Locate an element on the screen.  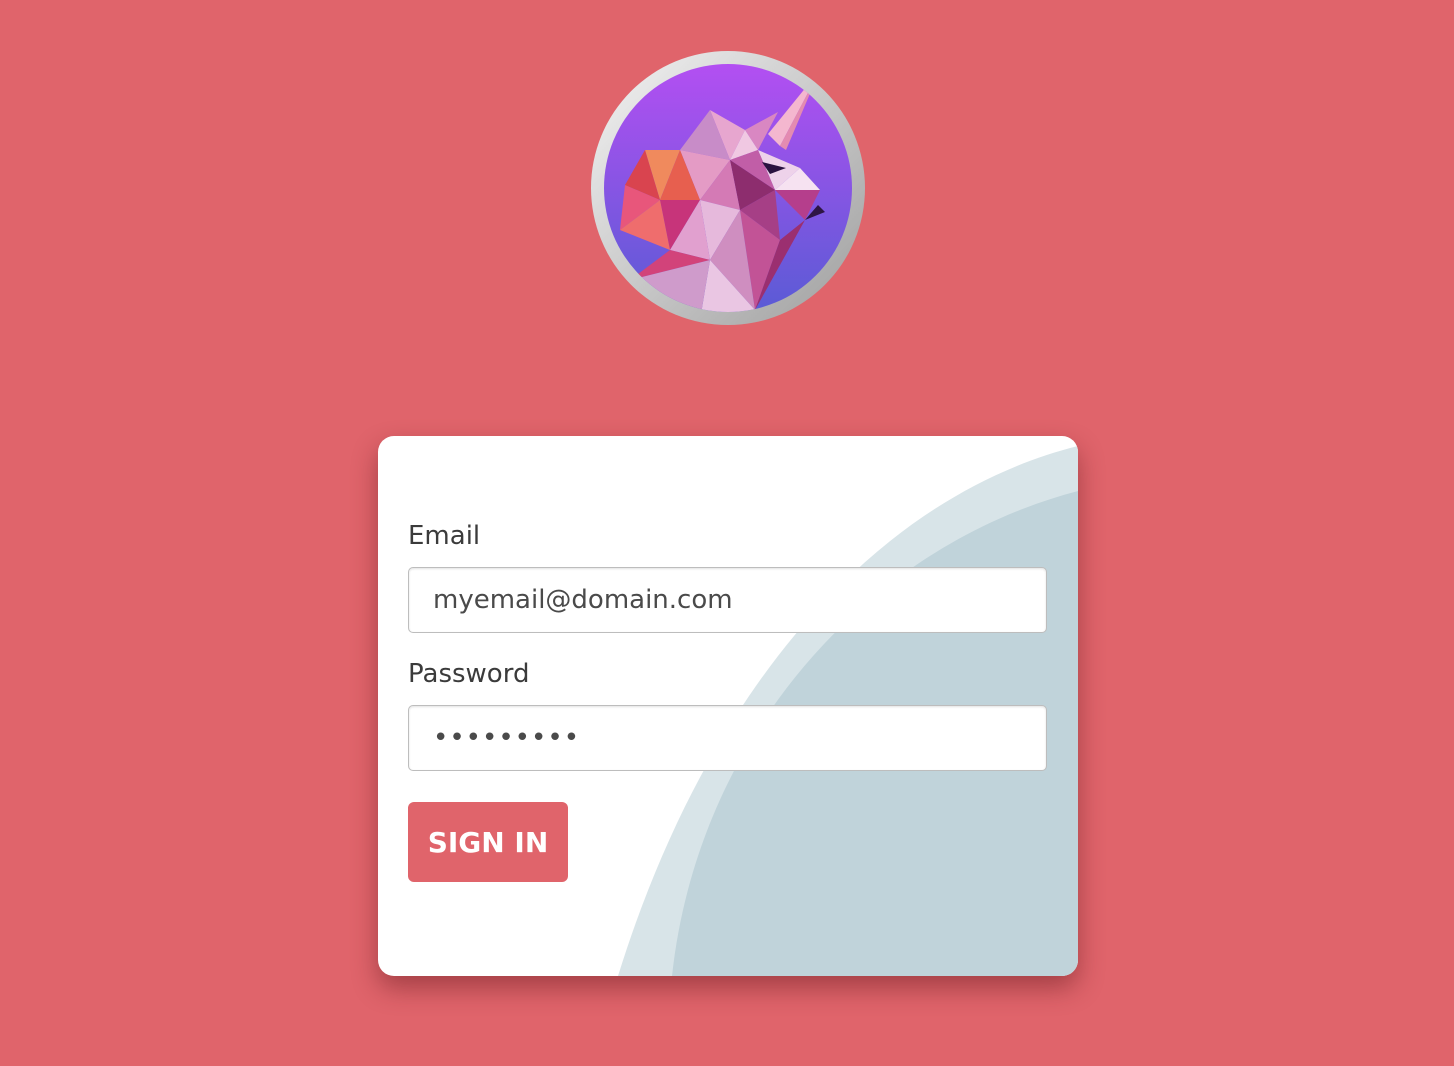
email-field is located at coordinates (727, 600).